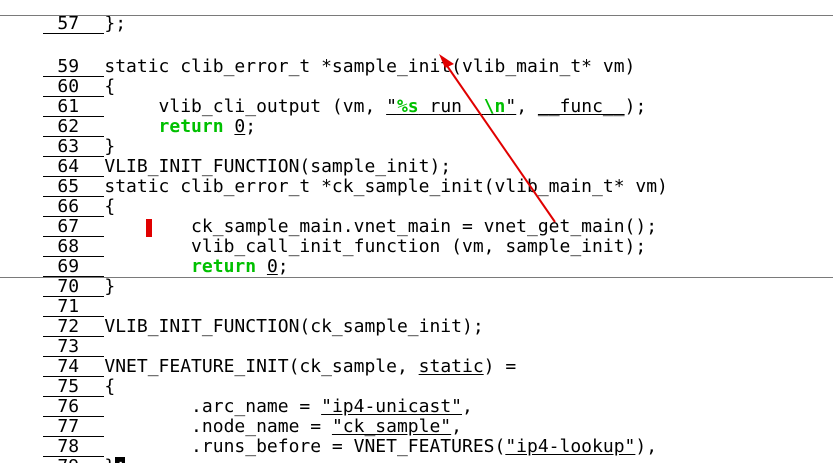 The width and height of the screenshot is (833, 463). What do you see at coordinates (52, 297) in the screenshot?
I see `code-line: 71` at bounding box center [52, 297].